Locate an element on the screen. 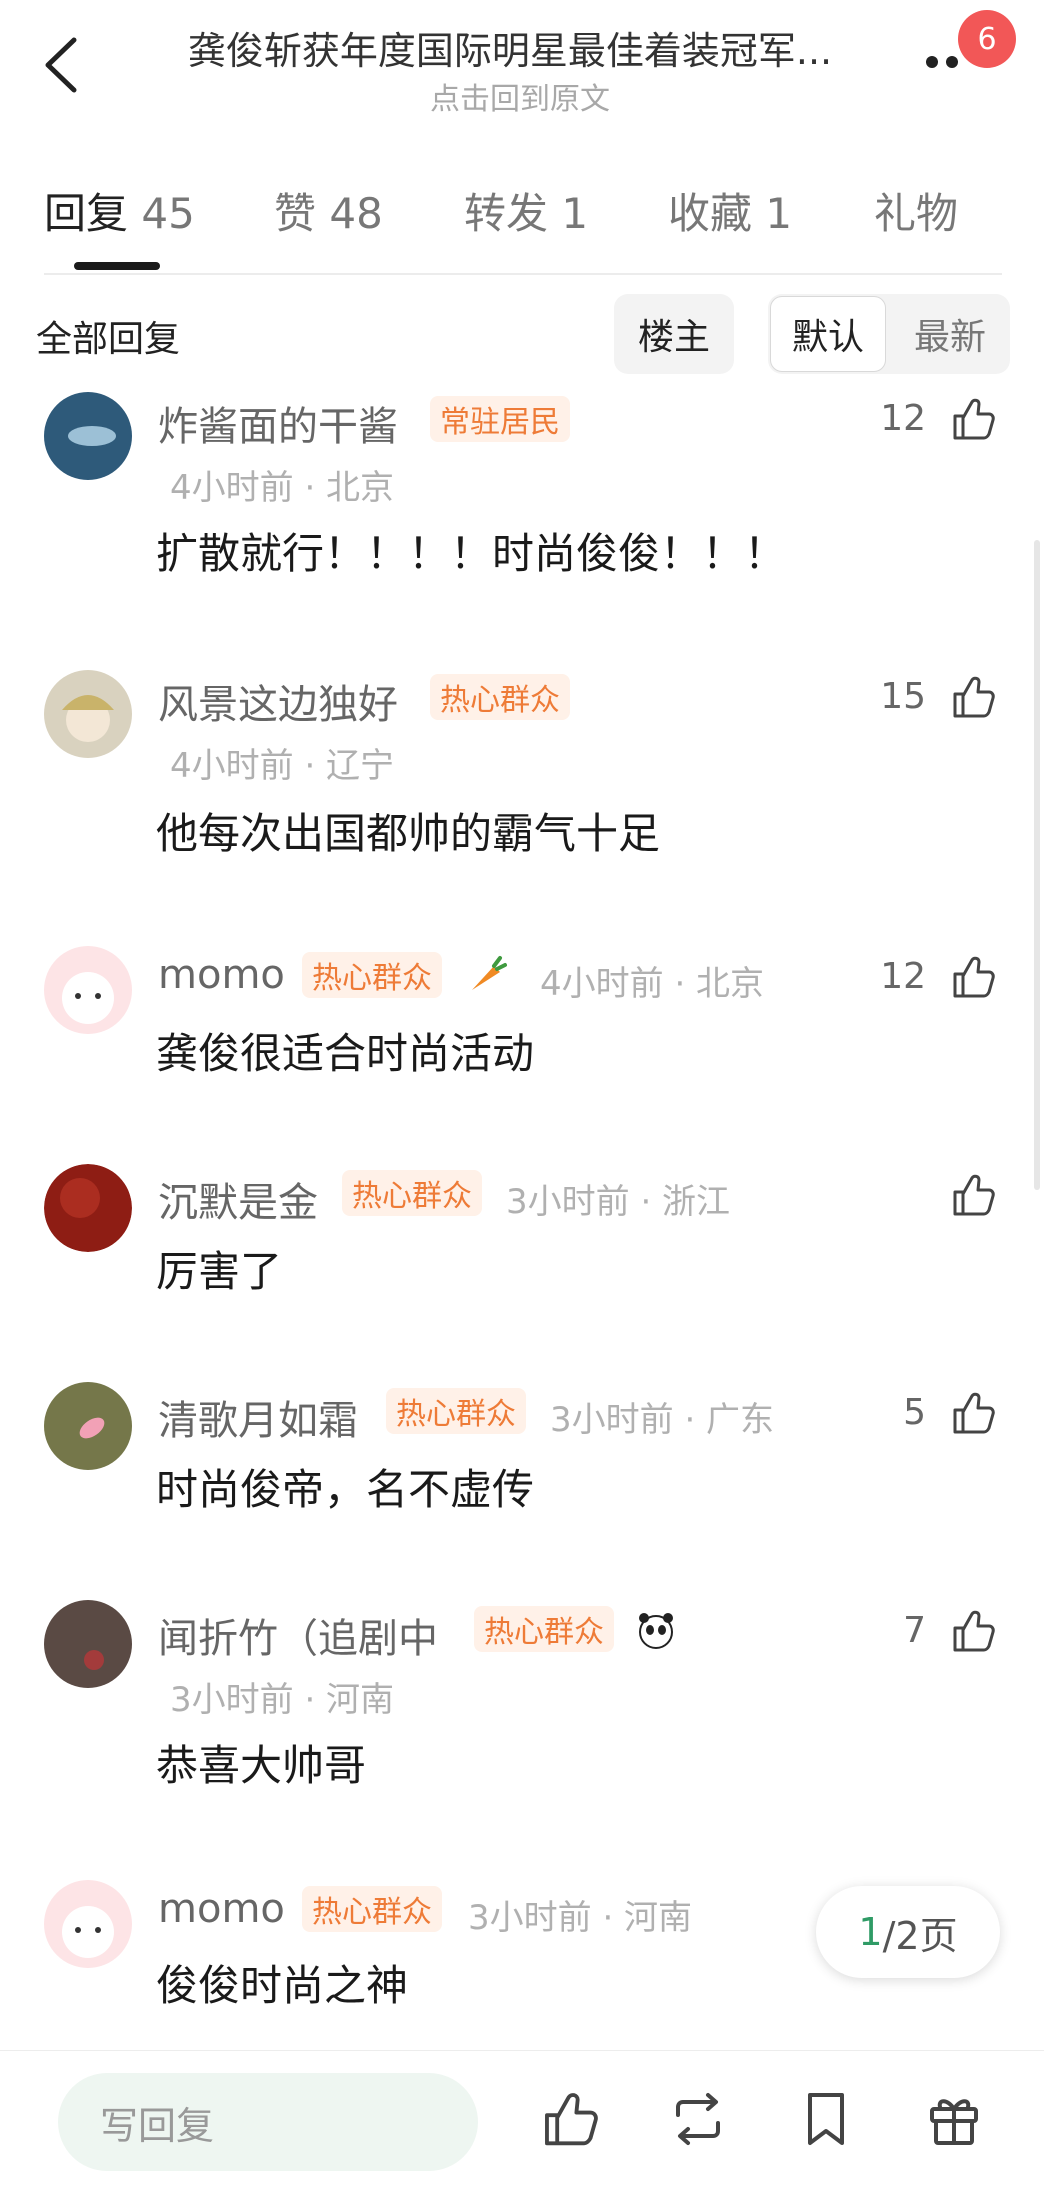 The image size is (1044, 2195). commenter-name: 沉默是金 is located at coordinates (238, 1199).